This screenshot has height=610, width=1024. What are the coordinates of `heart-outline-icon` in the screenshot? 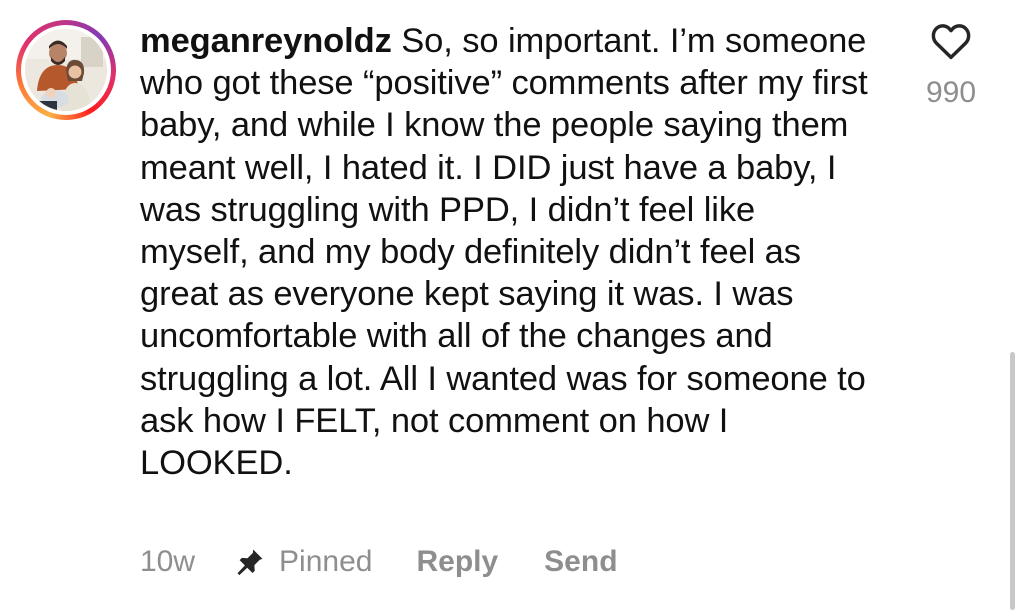 It's located at (951, 41).